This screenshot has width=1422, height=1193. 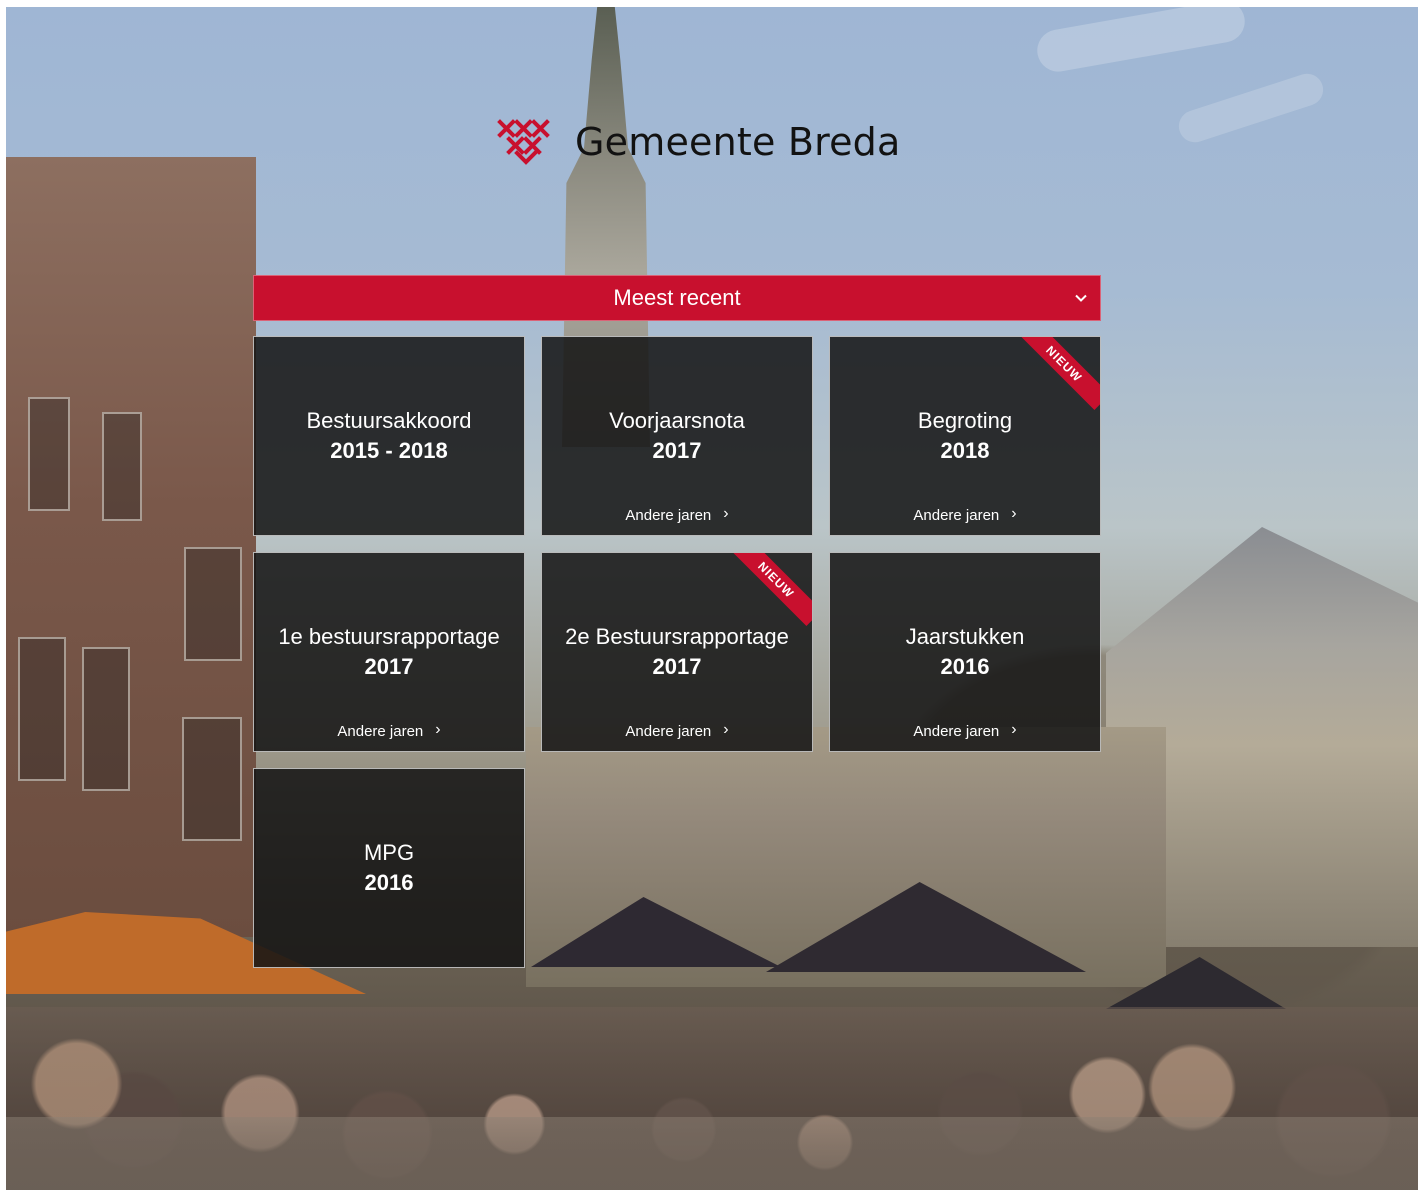 I want to click on document-tile: Jaarstukken 2016 Andere jaren ›, so click(x=965, y=652).